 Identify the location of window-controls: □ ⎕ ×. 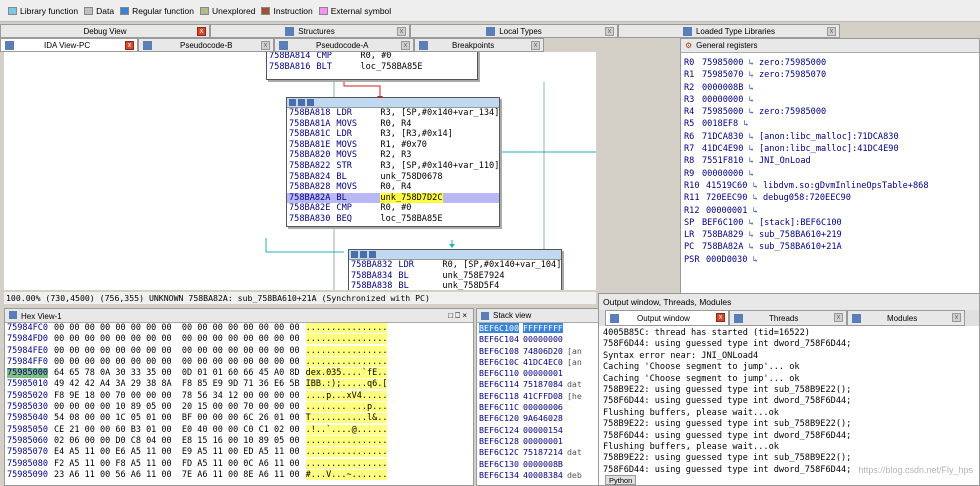
(457, 316).